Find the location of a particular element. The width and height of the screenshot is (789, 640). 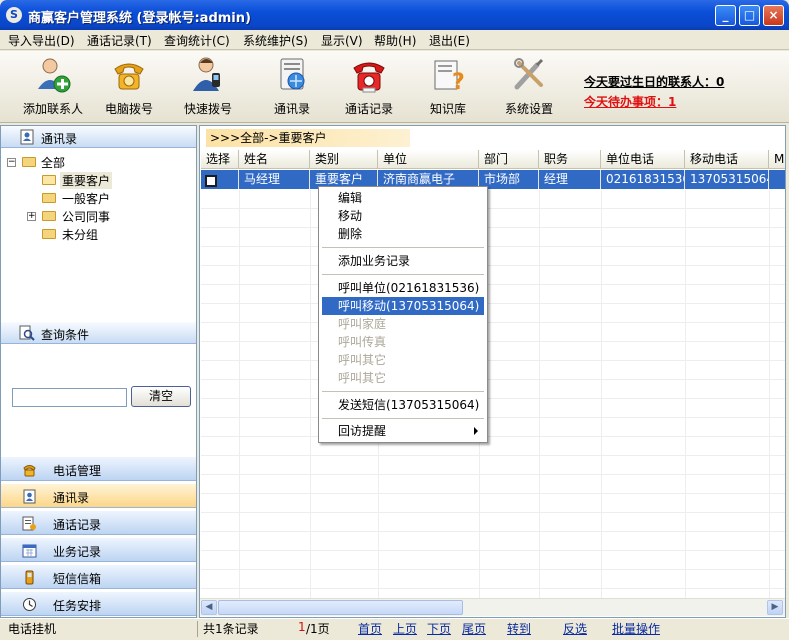

menu-item-call-mobile: 呼叫移动(13705315064) is located at coordinates (403, 306).